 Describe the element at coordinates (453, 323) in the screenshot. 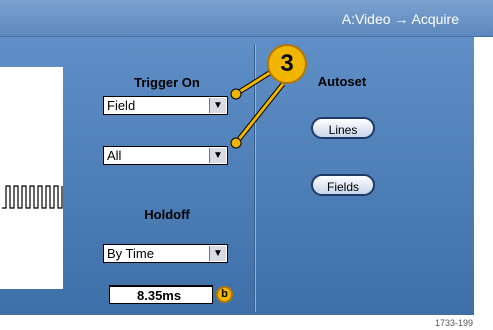

I see `figure-number: 1733-199` at that location.